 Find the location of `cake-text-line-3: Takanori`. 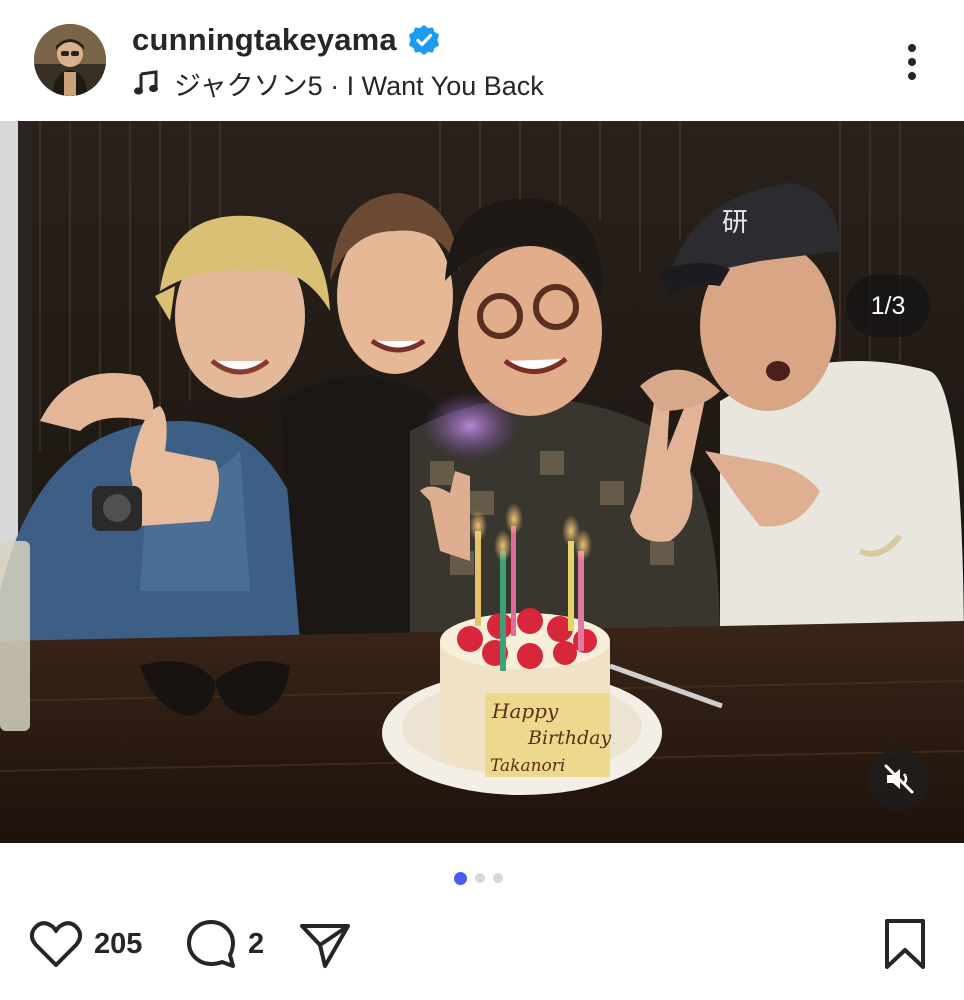

cake-text-line-3: Takanori is located at coordinates (527, 766).